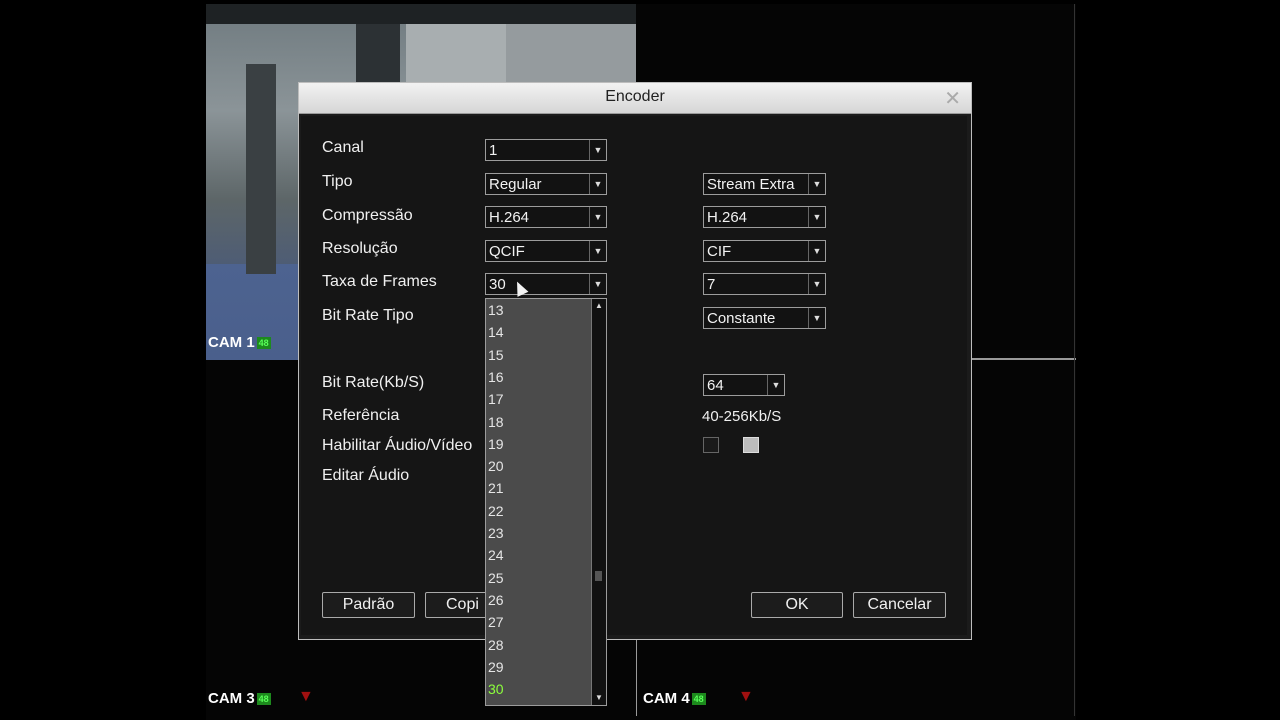 The height and width of the screenshot is (720, 1280). What do you see at coordinates (698, 699) in the screenshot?
I see `camera-4-status-badge: 48` at bounding box center [698, 699].